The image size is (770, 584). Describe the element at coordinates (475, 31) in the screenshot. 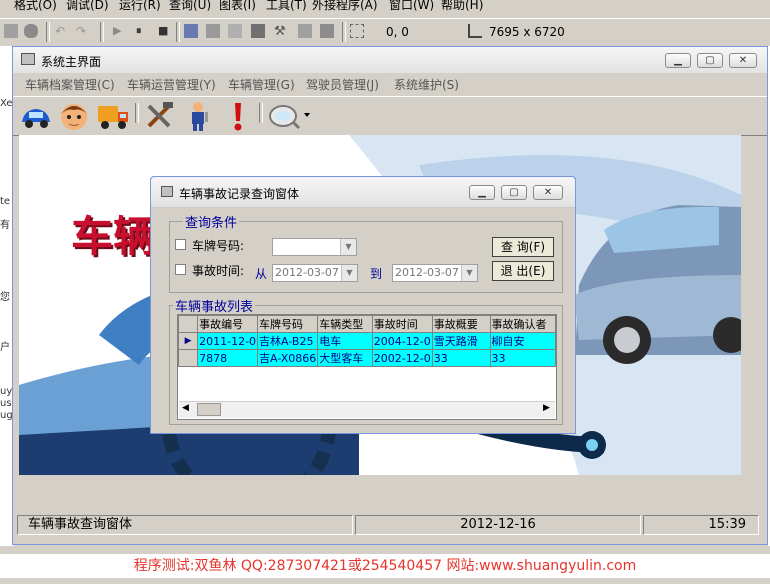

I see `size-icon` at that location.